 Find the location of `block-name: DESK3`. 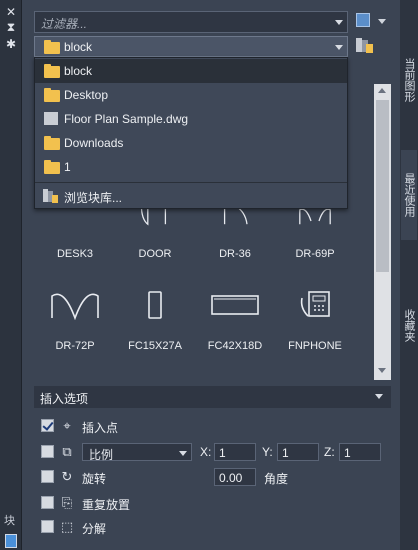

block-name: DESK3 is located at coordinates (75, 254).